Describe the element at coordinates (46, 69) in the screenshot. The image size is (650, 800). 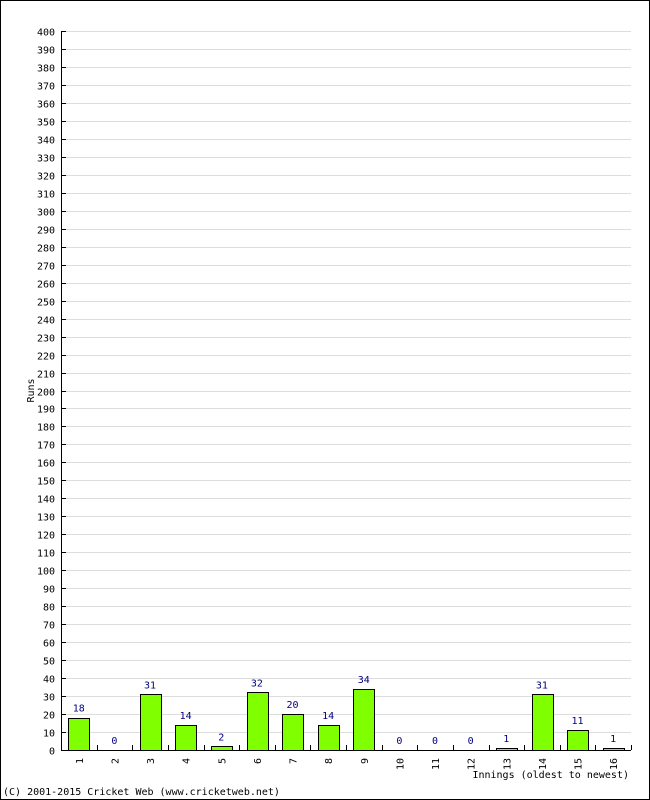
I see `y-tick-label: 380` at that location.